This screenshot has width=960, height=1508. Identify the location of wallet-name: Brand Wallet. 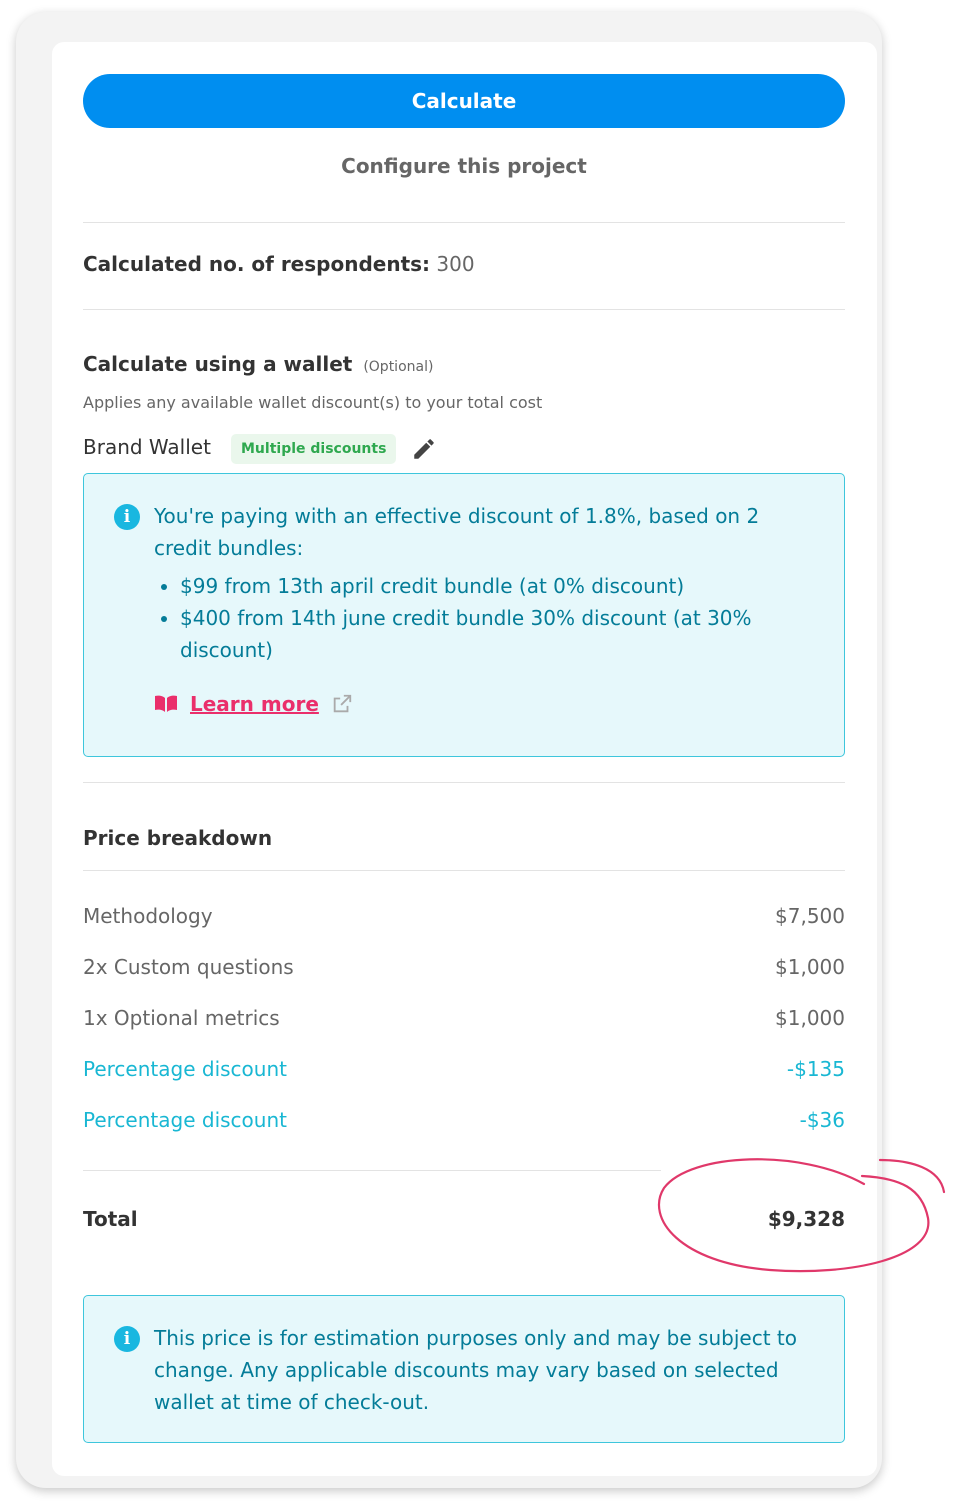
(147, 447).